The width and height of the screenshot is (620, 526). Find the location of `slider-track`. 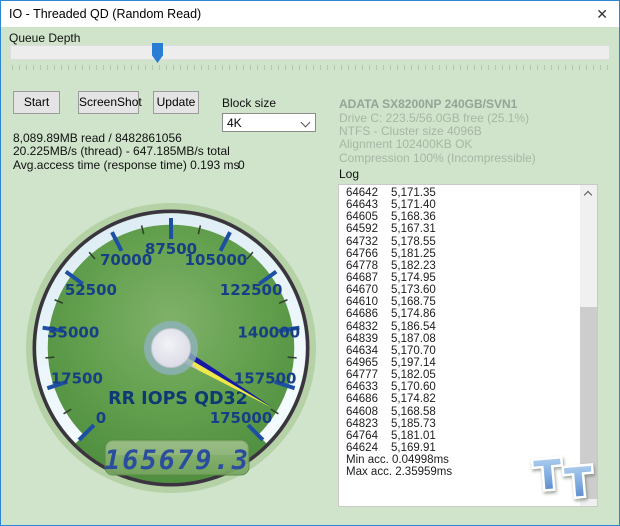

slider-track is located at coordinates (310, 52).